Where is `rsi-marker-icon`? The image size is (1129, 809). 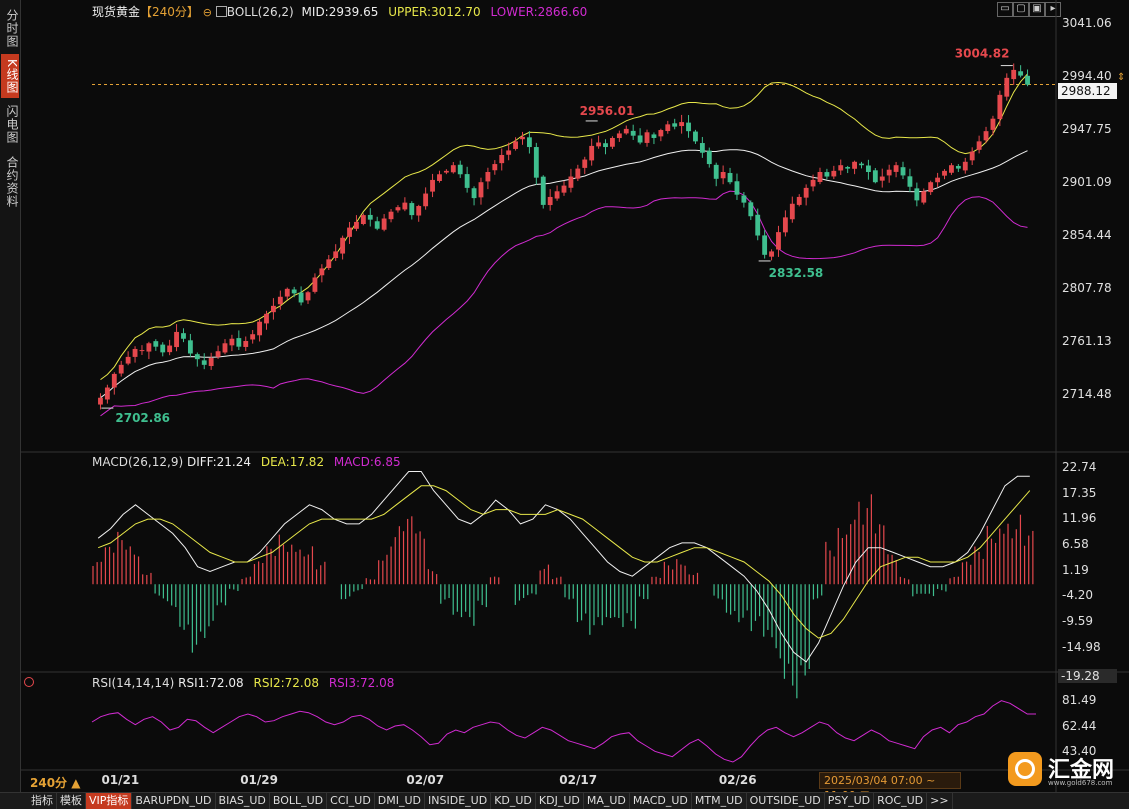
rsi-marker-icon is located at coordinates (29, 682).